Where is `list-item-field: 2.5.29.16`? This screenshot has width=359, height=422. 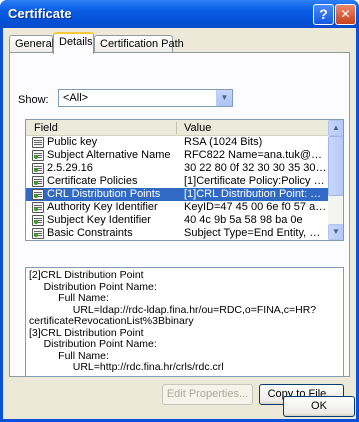 list-item-field: 2.5.29.16 is located at coordinates (70, 168).